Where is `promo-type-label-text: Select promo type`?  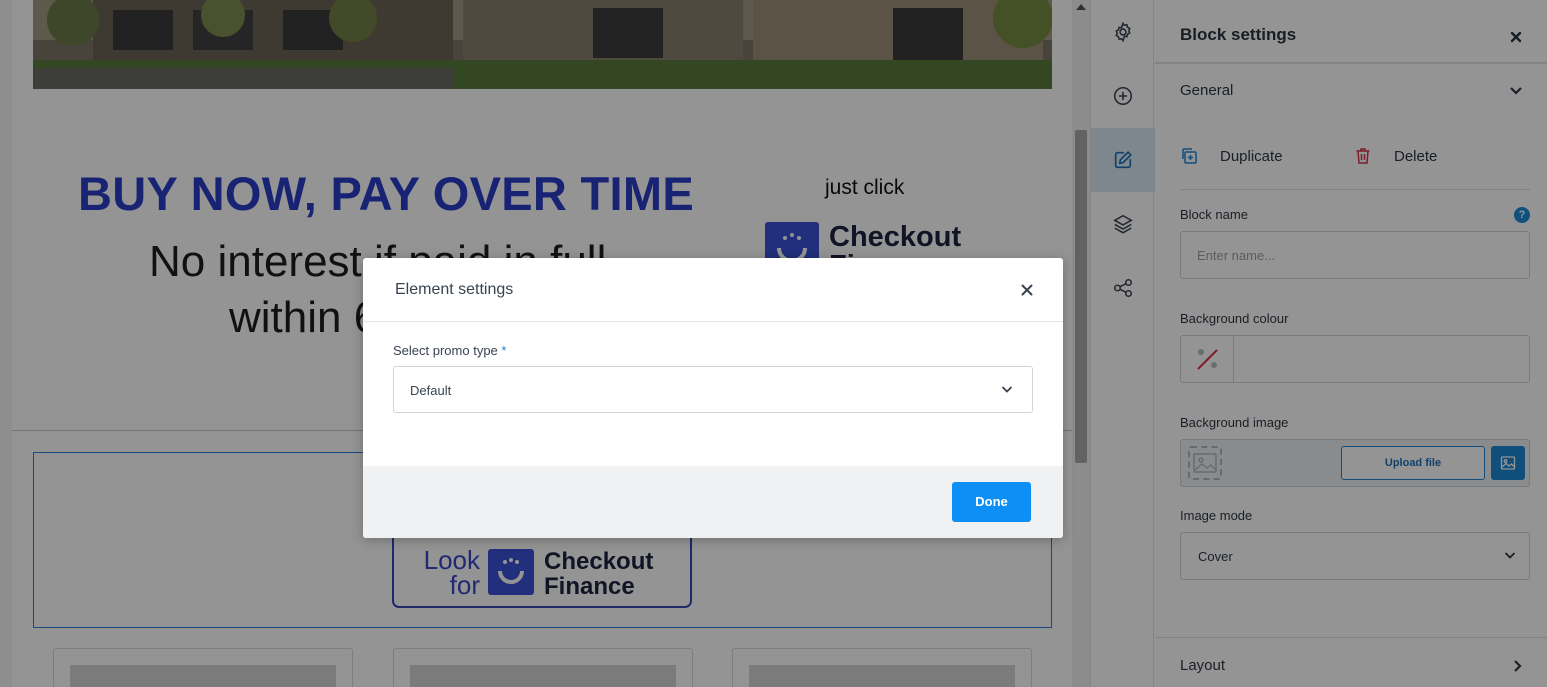 promo-type-label-text: Select promo type is located at coordinates (445, 350).